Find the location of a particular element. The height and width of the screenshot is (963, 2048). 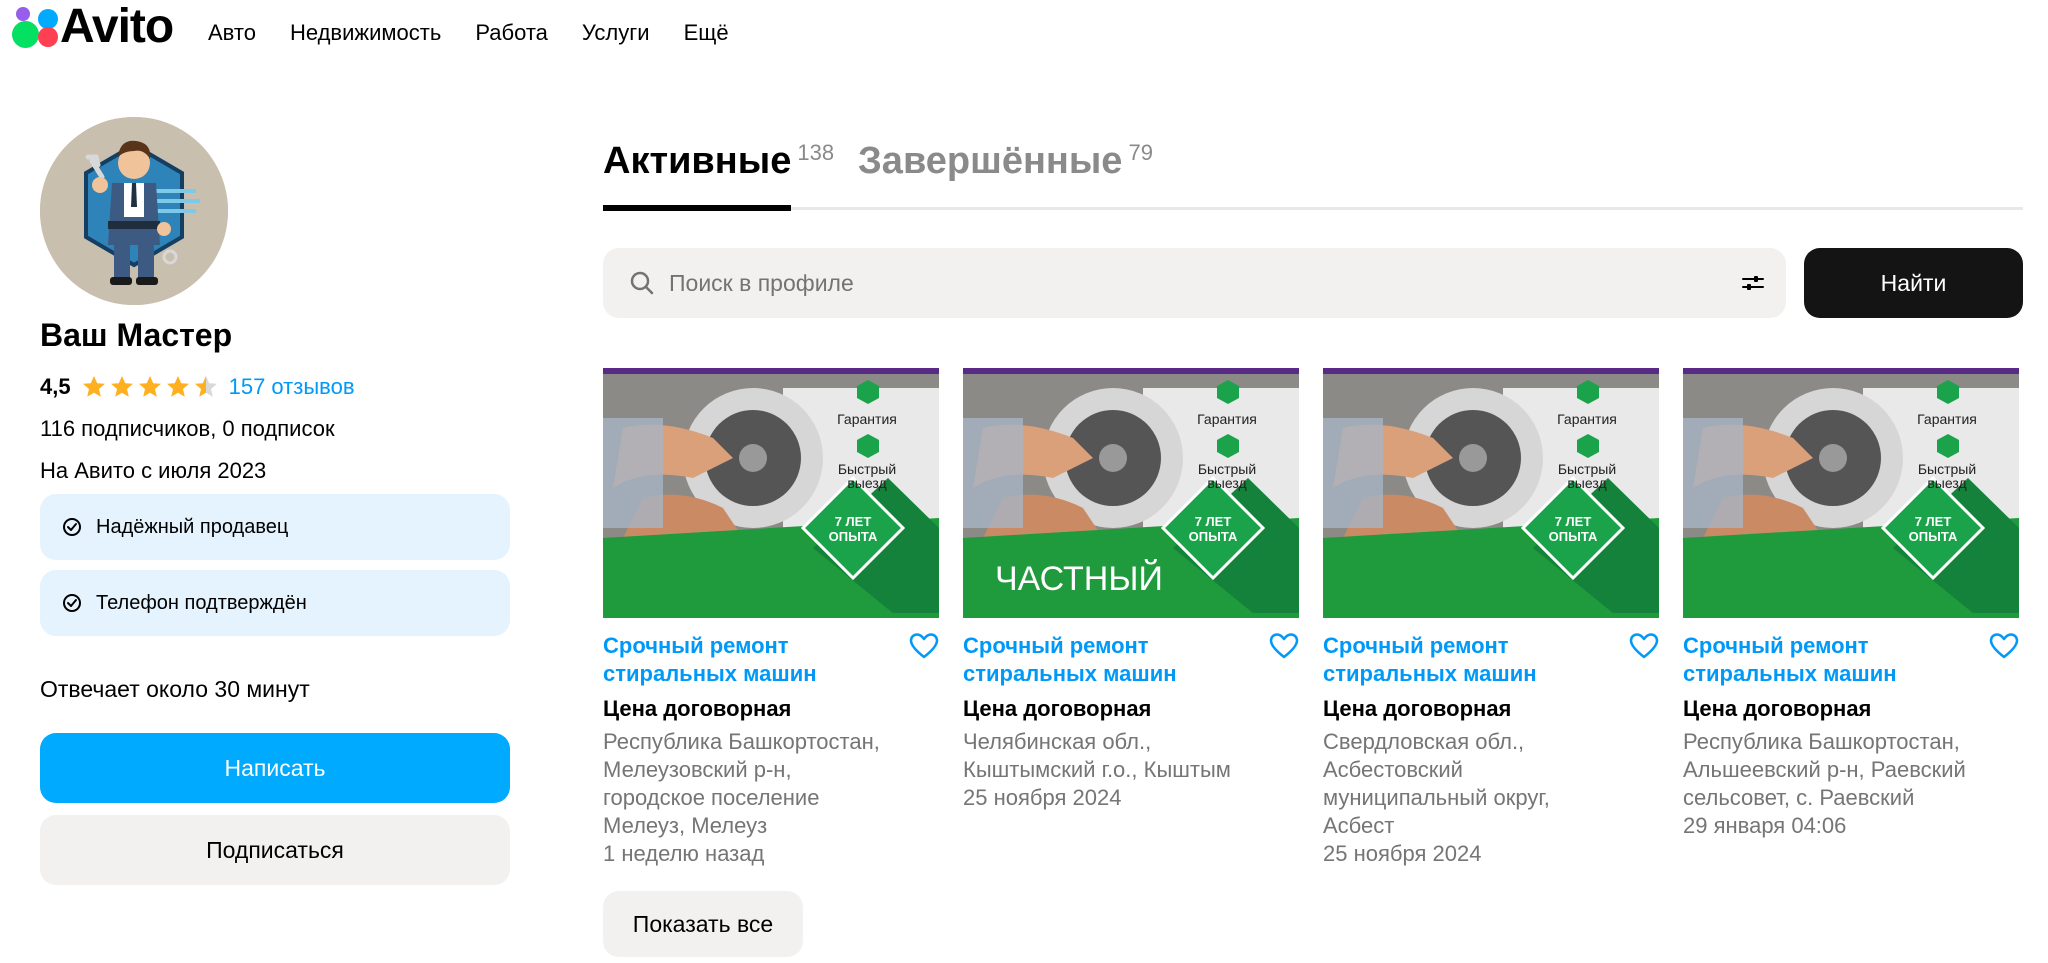

tab-label: Завершённые is located at coordinates (990, 161).